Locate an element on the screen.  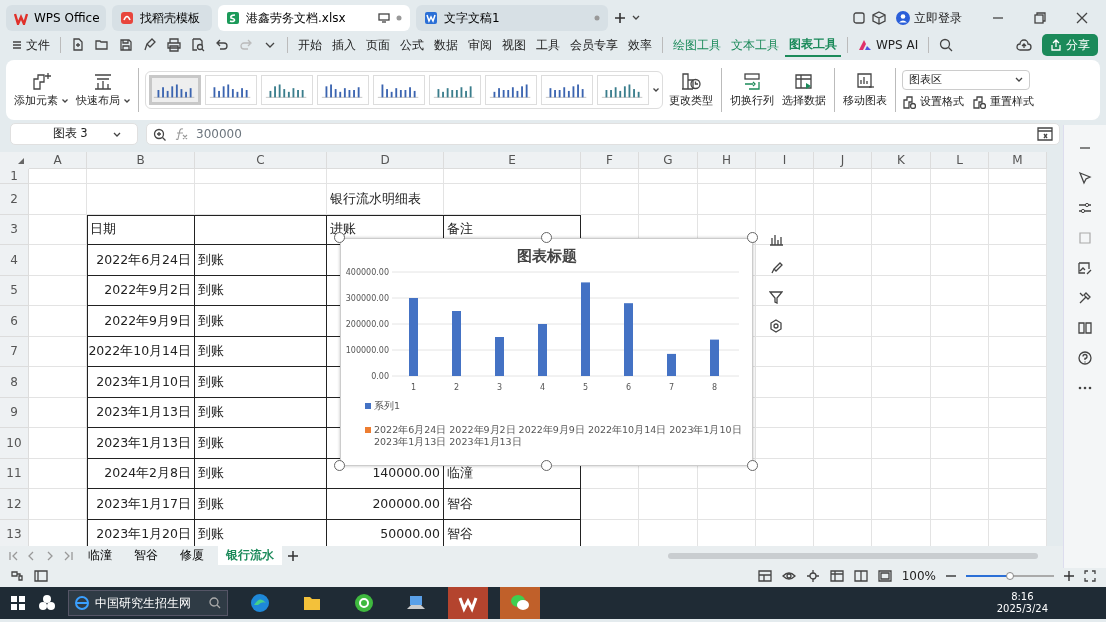
layout-options-icon is located at coordinates (812, 576).